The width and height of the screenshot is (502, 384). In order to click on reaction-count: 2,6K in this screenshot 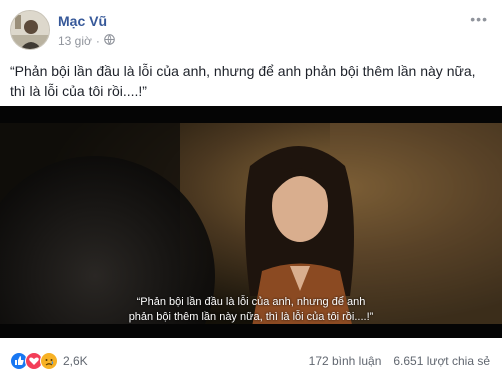, I will do `click(75, 361)`.